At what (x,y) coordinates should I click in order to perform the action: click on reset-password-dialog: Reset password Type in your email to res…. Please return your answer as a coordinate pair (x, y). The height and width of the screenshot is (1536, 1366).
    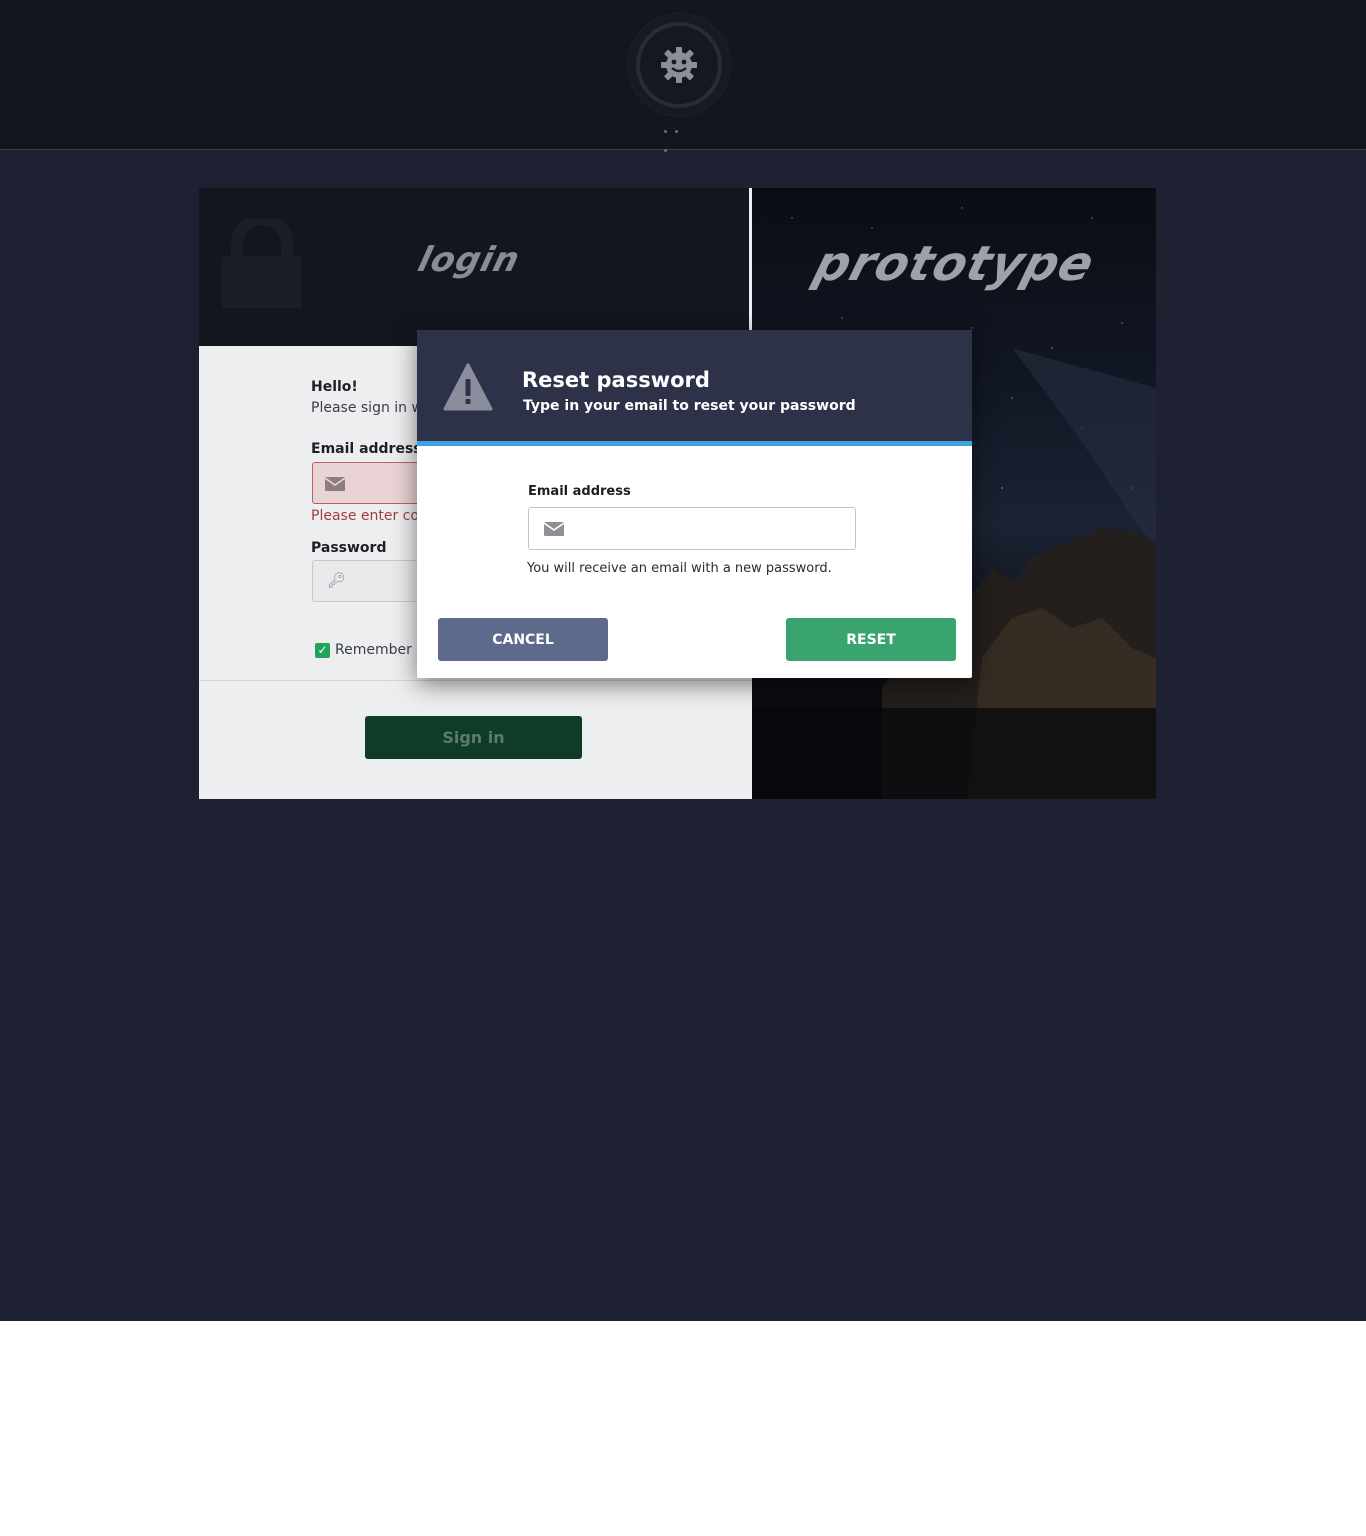
    Looking at the image, I should click on (694, 504).